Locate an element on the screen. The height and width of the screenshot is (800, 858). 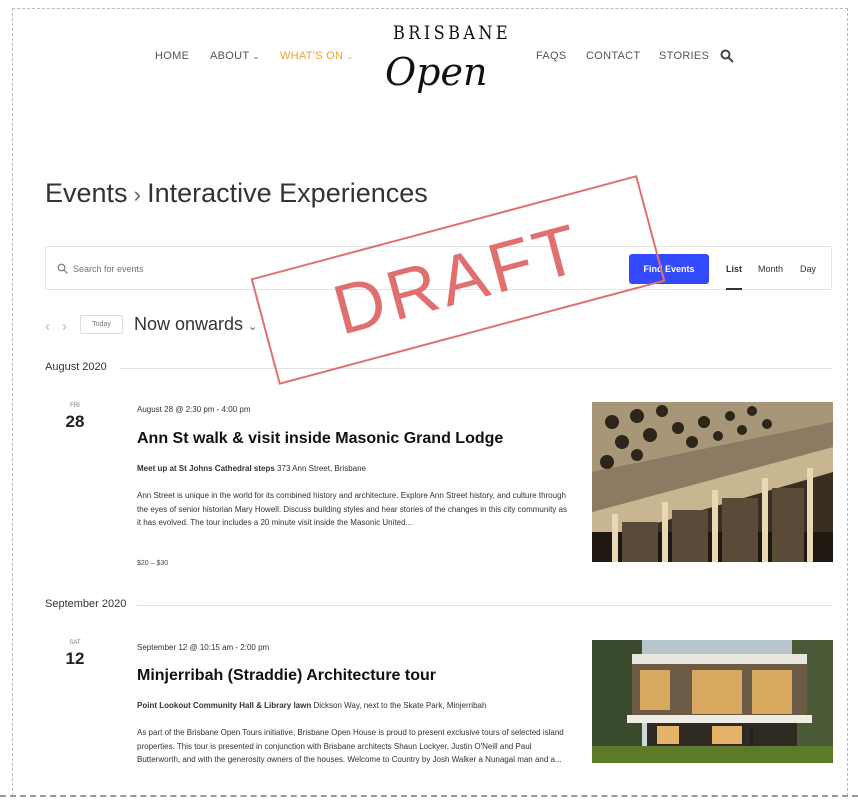
breadcrumb-events: Events is located at coordinates (86, 193).